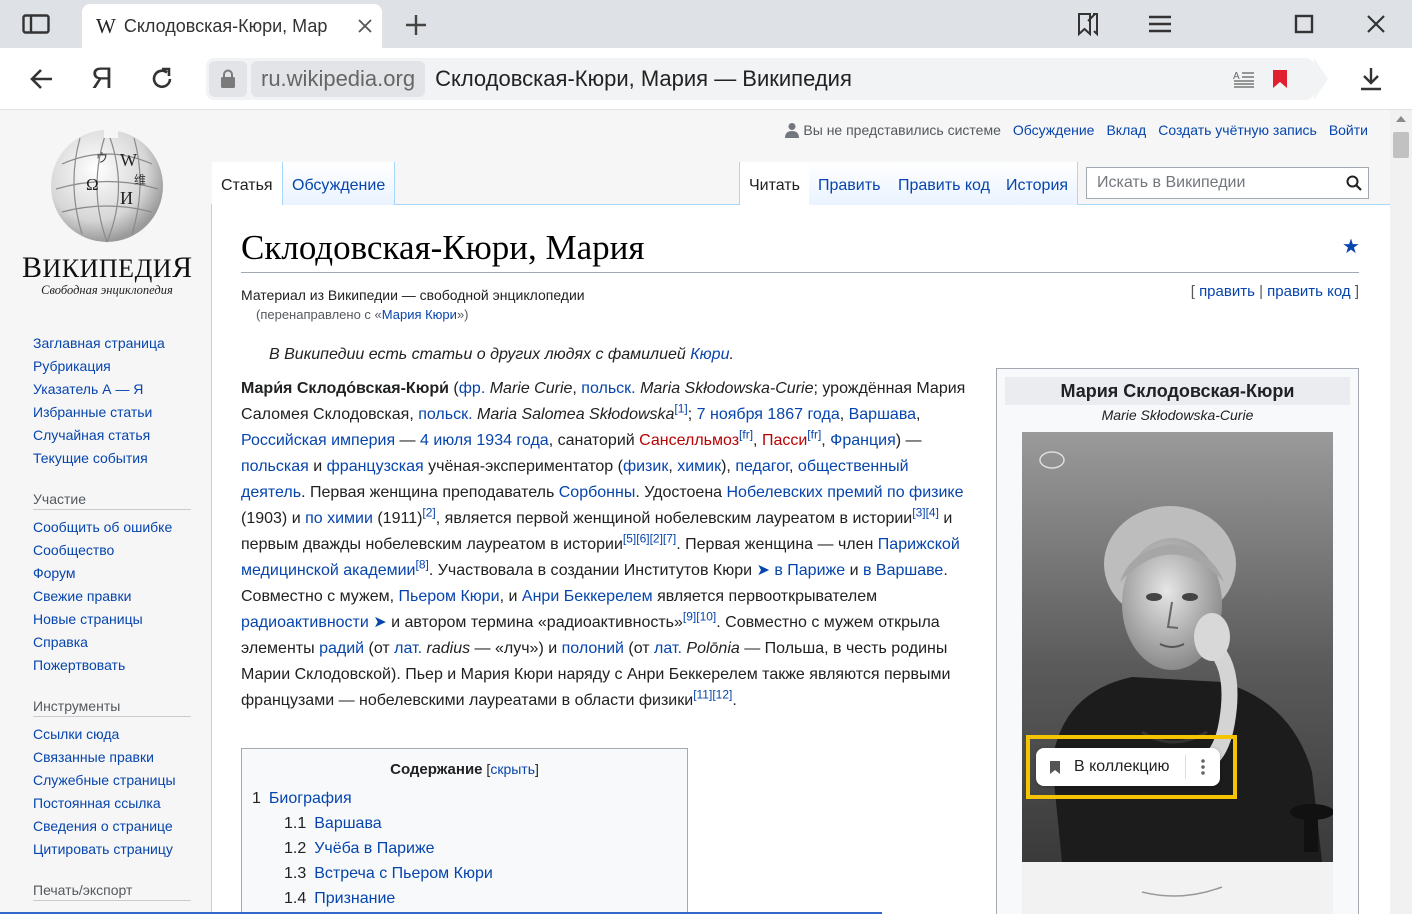 The height and width of the screenshot is (914, 1412). I want to click on sidebar-item-featured: Избранные статьи, so click(112, 412).